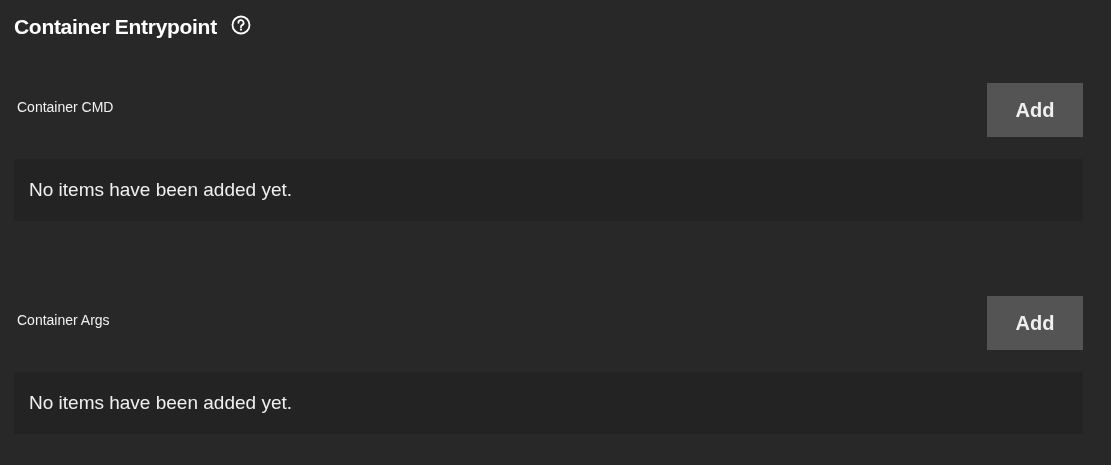  I want to click on field-label: Container CMD, so click(65, 107).